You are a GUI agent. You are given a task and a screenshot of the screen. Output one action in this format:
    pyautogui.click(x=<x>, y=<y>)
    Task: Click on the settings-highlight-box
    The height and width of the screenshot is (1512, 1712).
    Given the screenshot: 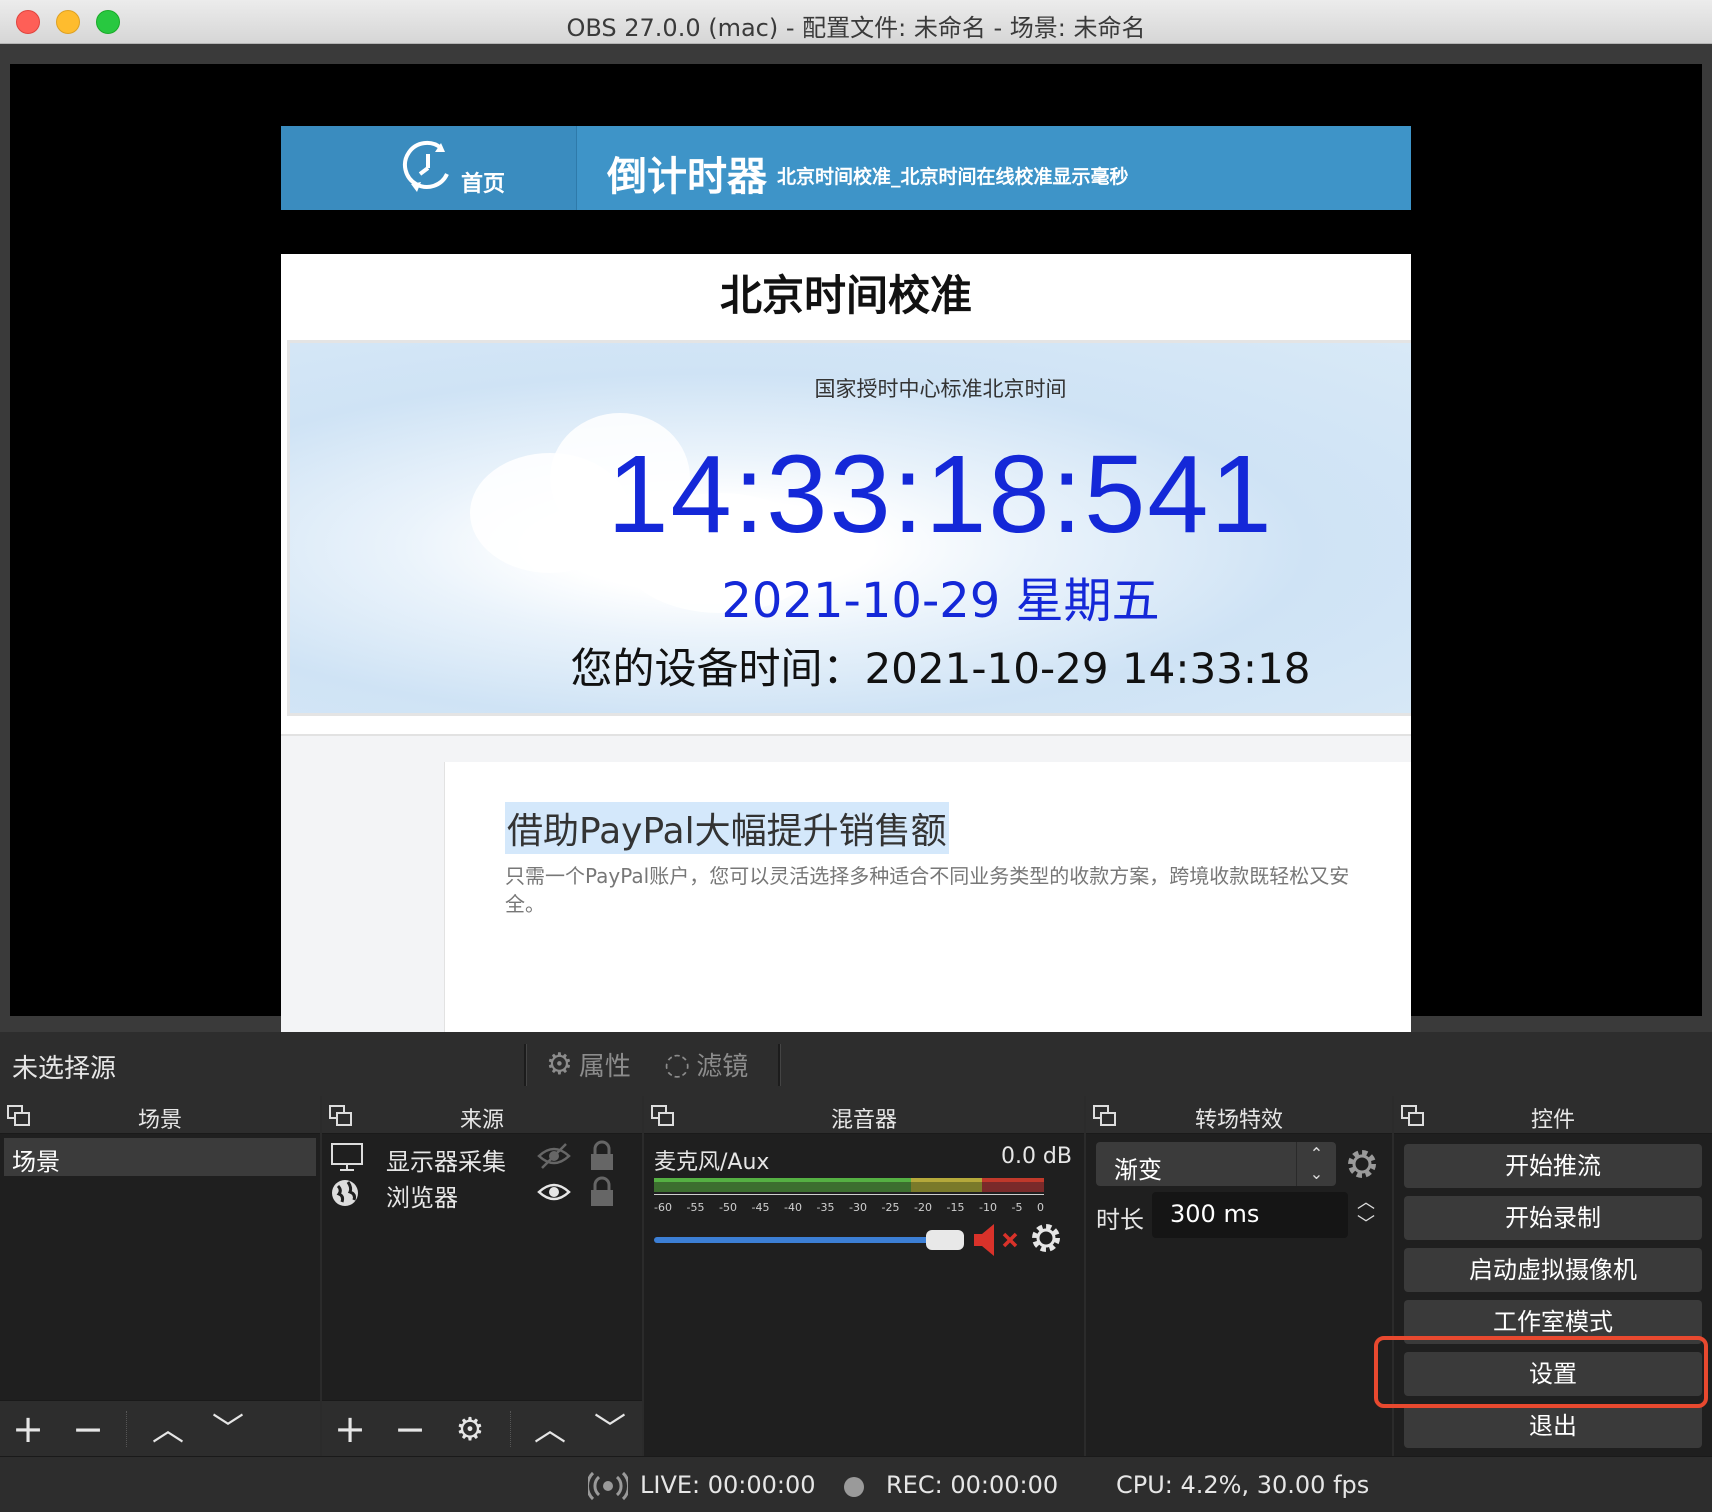 What is the action you would take?
    pyautogui.click(x=1541, y=1372)
    